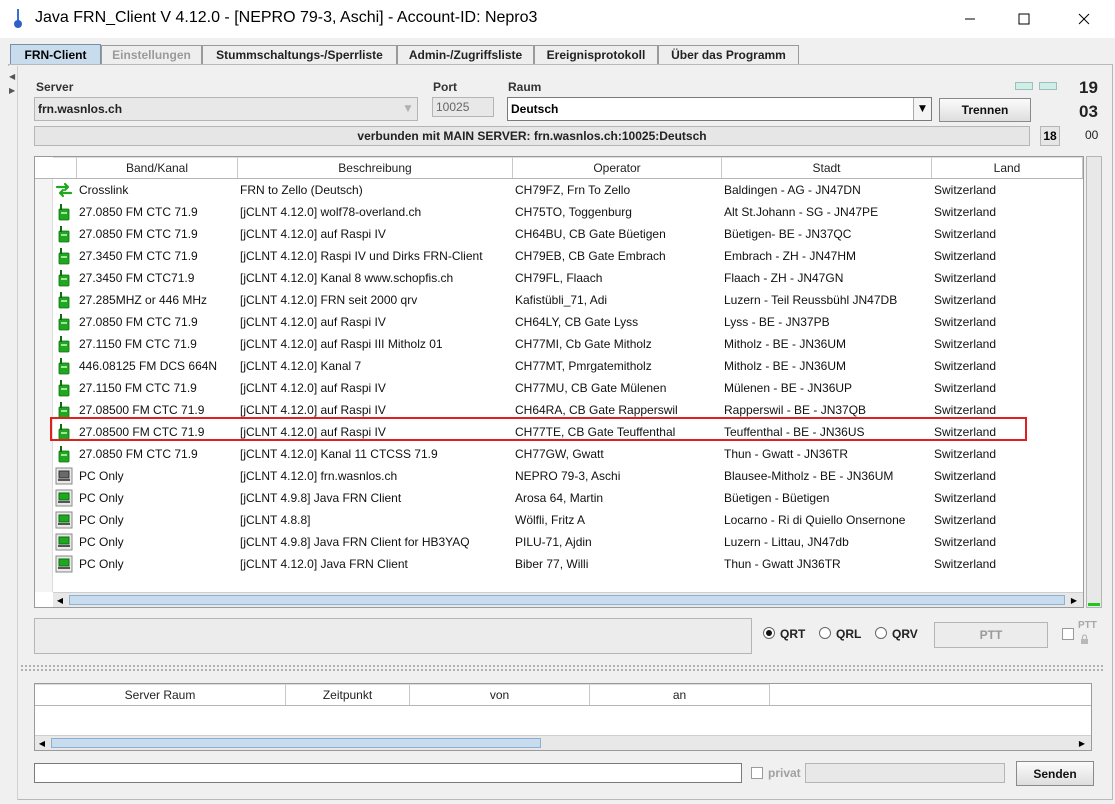 The image size is (1115, 804). Describe the element at coordinates (777, 498) in the screenshot. I see `city-cell: Büetigen - Büetigen` at that location.